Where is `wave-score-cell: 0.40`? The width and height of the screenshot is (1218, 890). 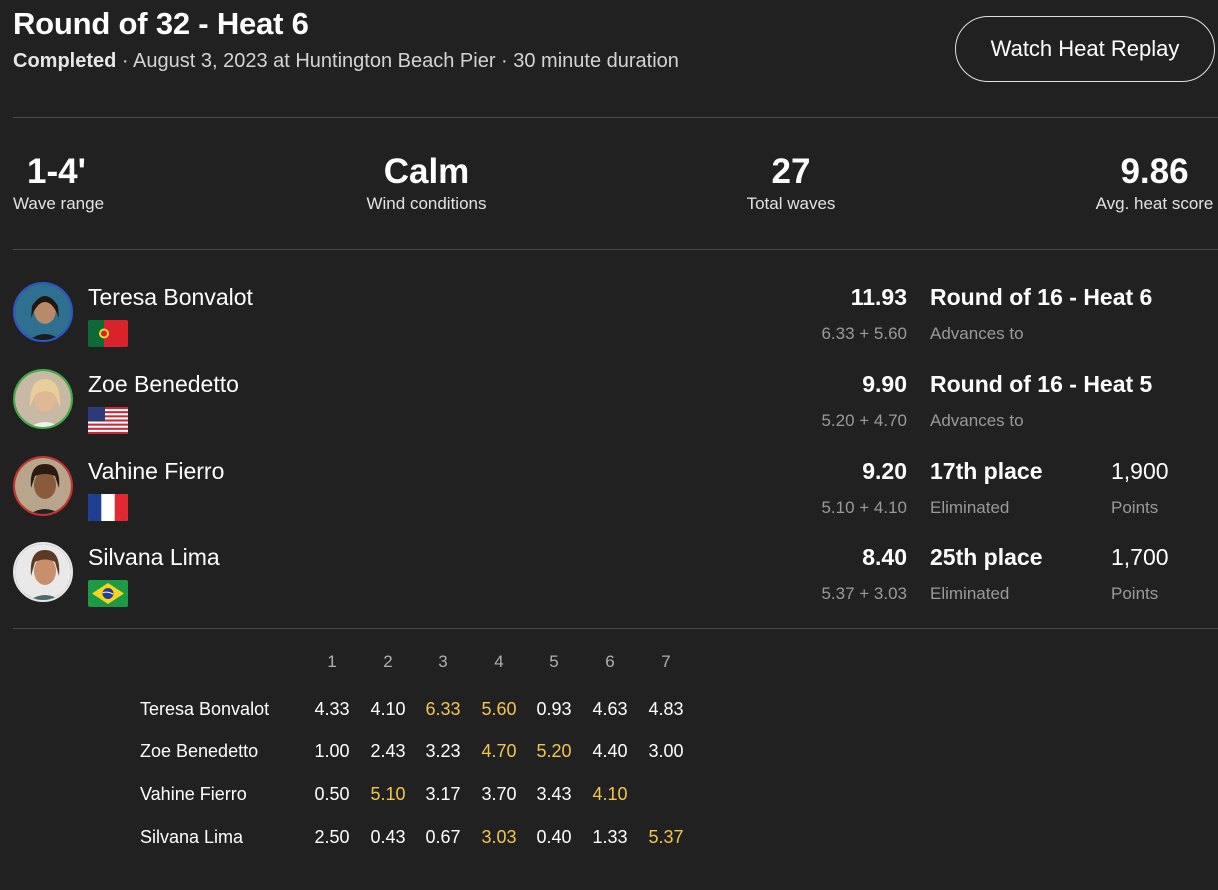 wave-score-cell: 0.40 is located at coordinates (554, 837).